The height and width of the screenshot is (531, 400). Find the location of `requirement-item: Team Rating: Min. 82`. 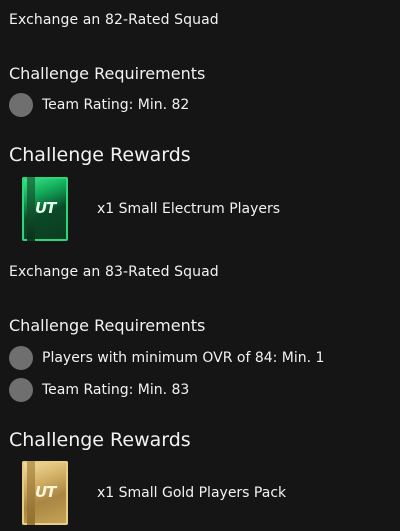

requirement-item: Team Rating: Min. 82 is located at coordinates (99, 105).